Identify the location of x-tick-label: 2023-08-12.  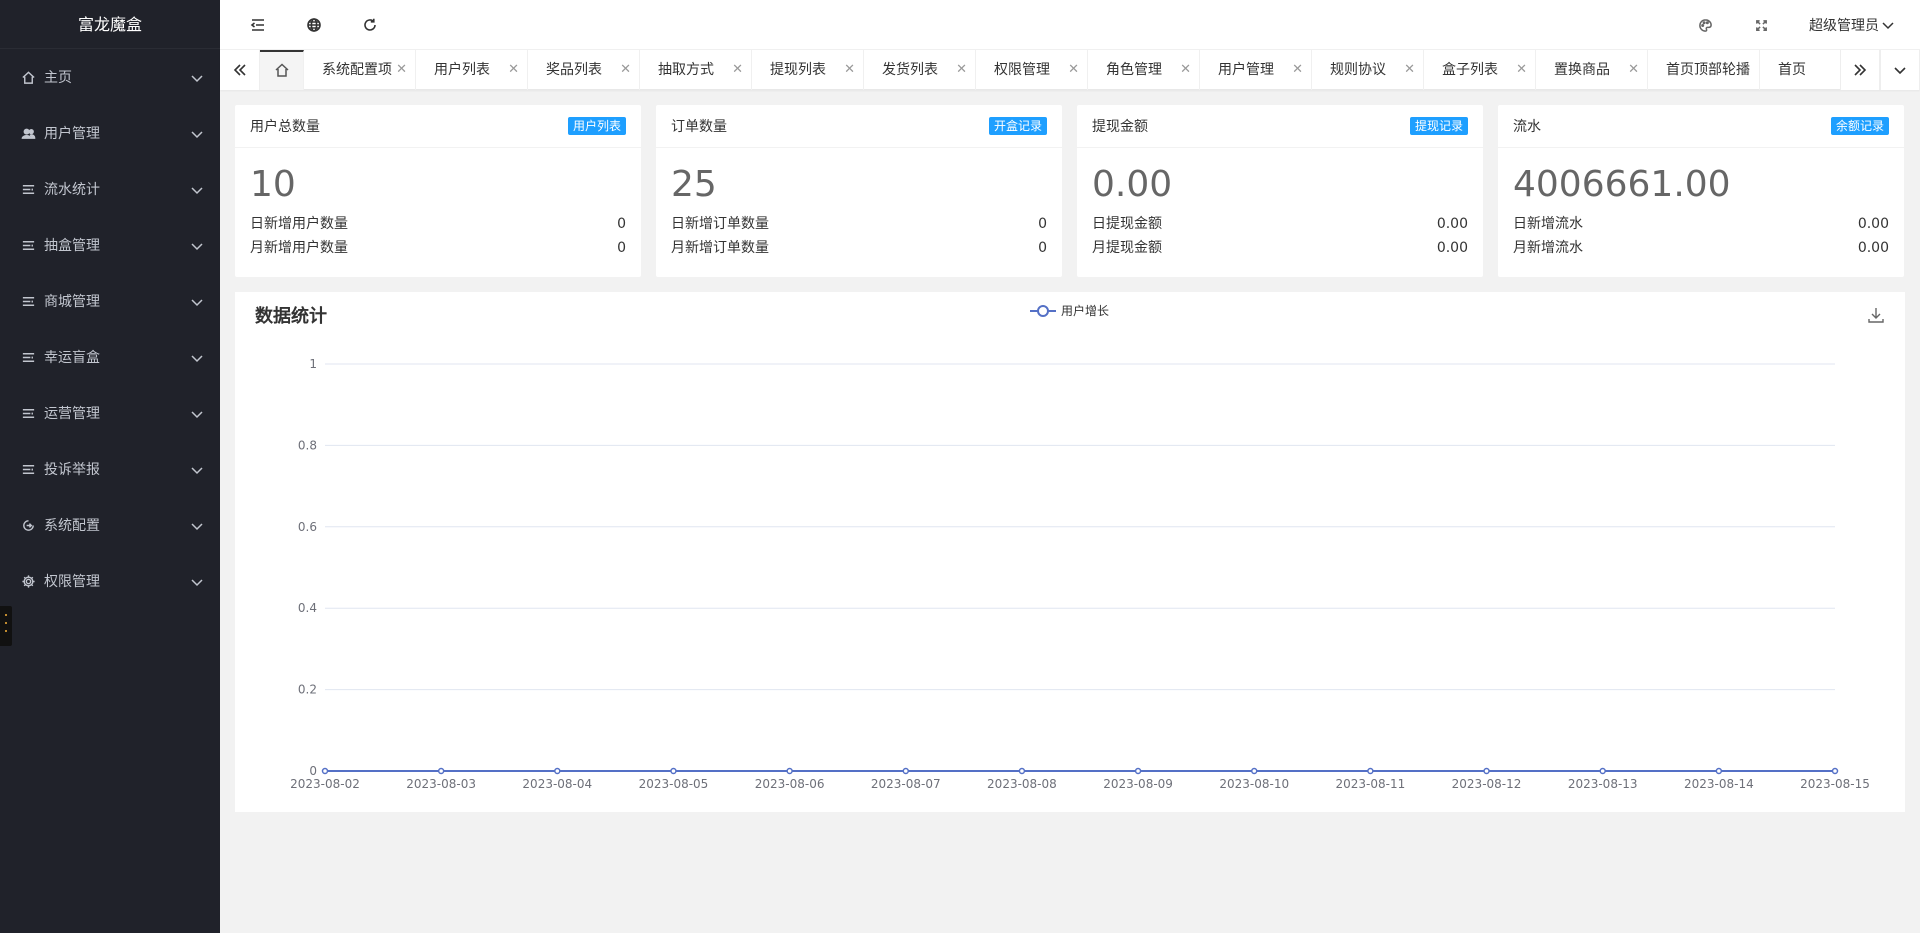
(1487, 784).